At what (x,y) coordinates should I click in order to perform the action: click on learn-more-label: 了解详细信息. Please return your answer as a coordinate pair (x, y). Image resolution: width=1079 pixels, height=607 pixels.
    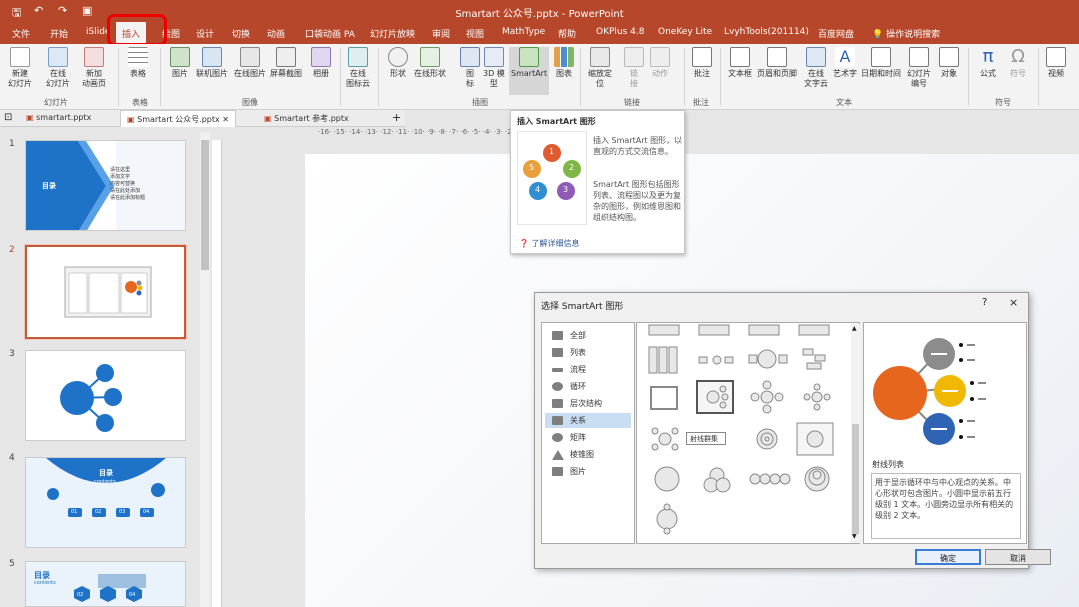
    Looking at the image, I should click on (555, 243).